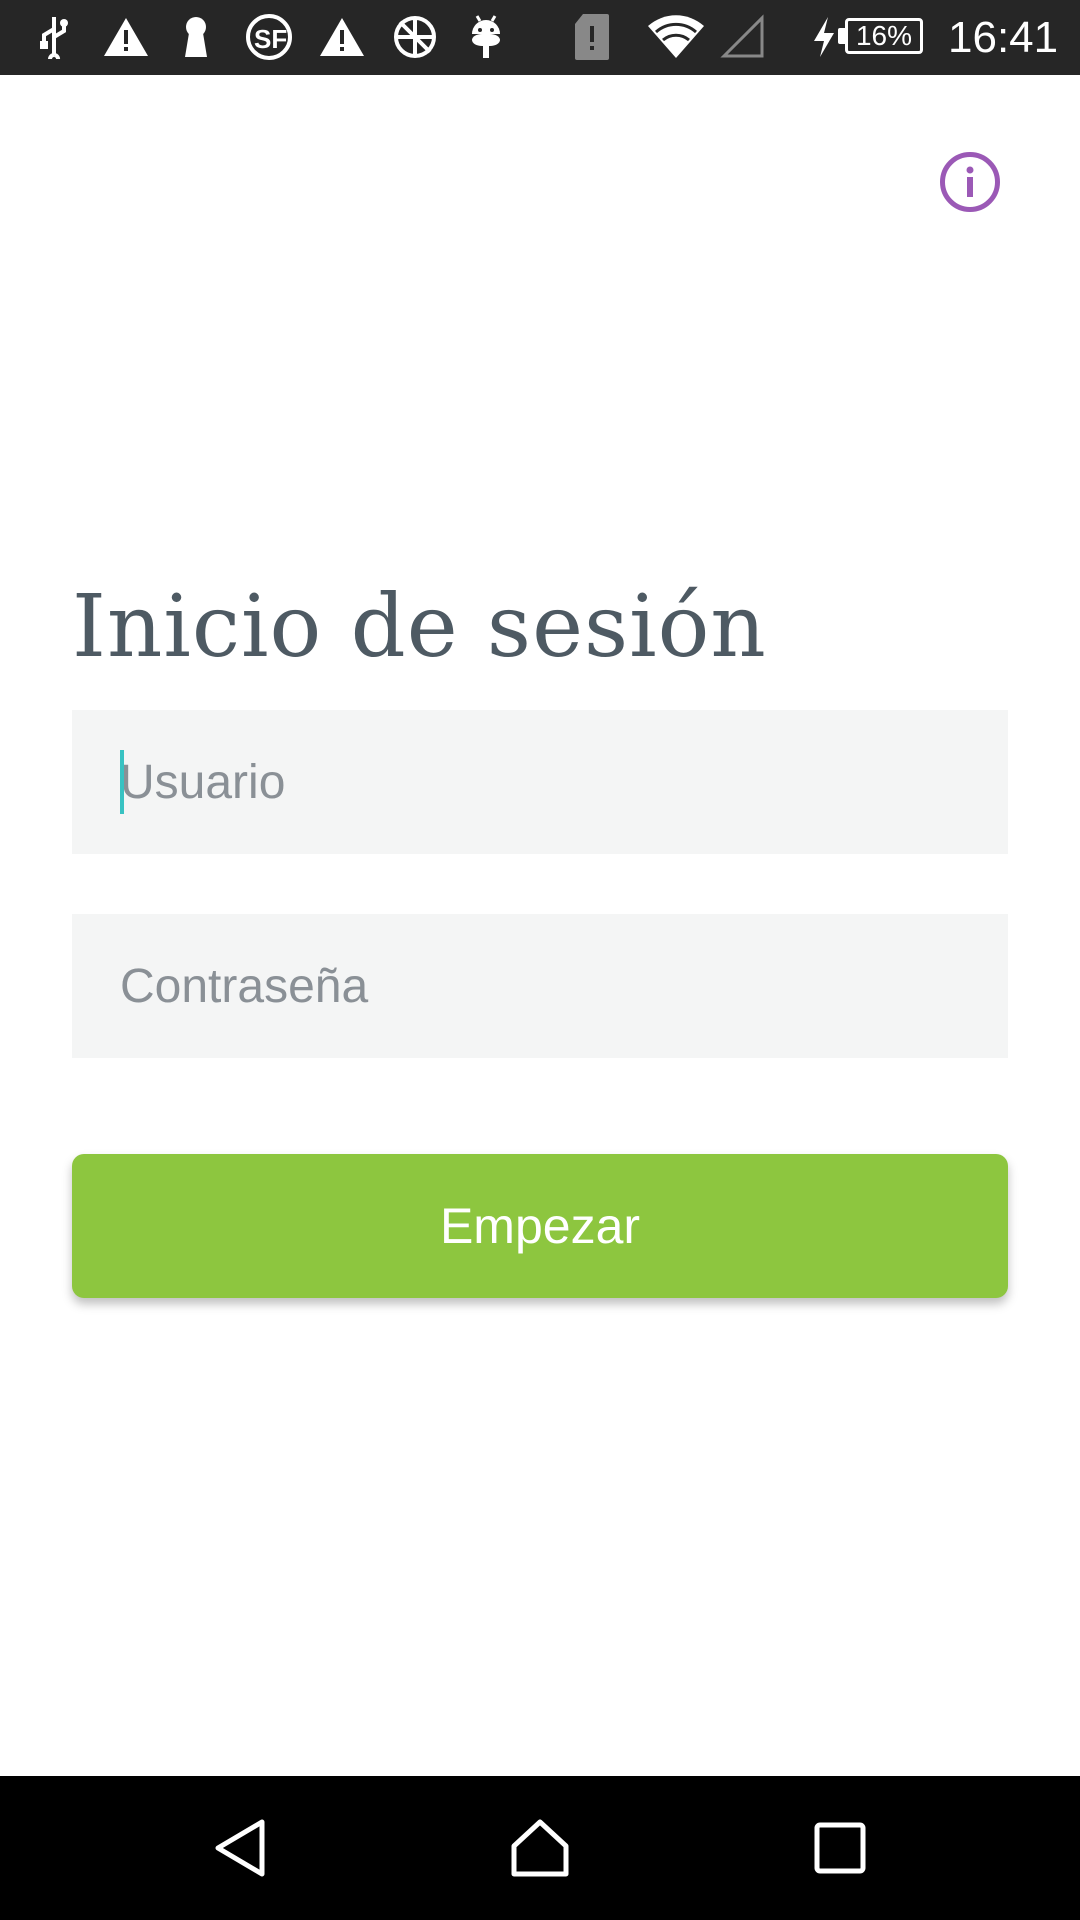  Describe the element at coordinates (1003, 37) in the screenshot. I see `clock: 16:41` at that location.